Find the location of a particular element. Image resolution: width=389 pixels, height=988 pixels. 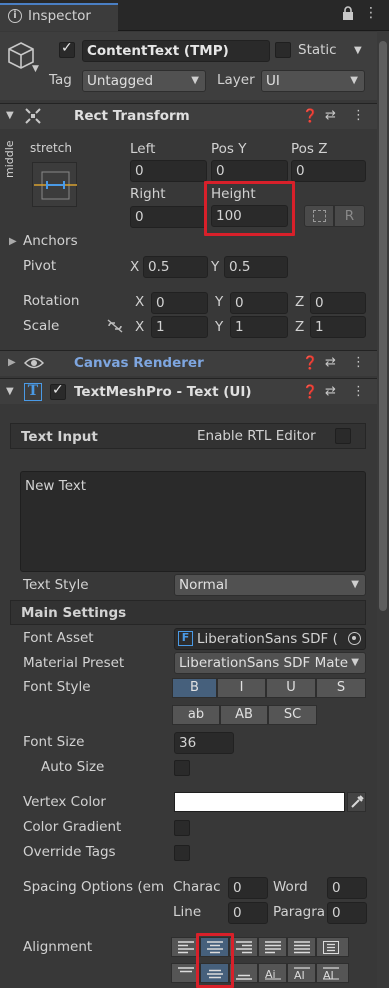

eyedropper-icon is located at coordinates (356, 802).